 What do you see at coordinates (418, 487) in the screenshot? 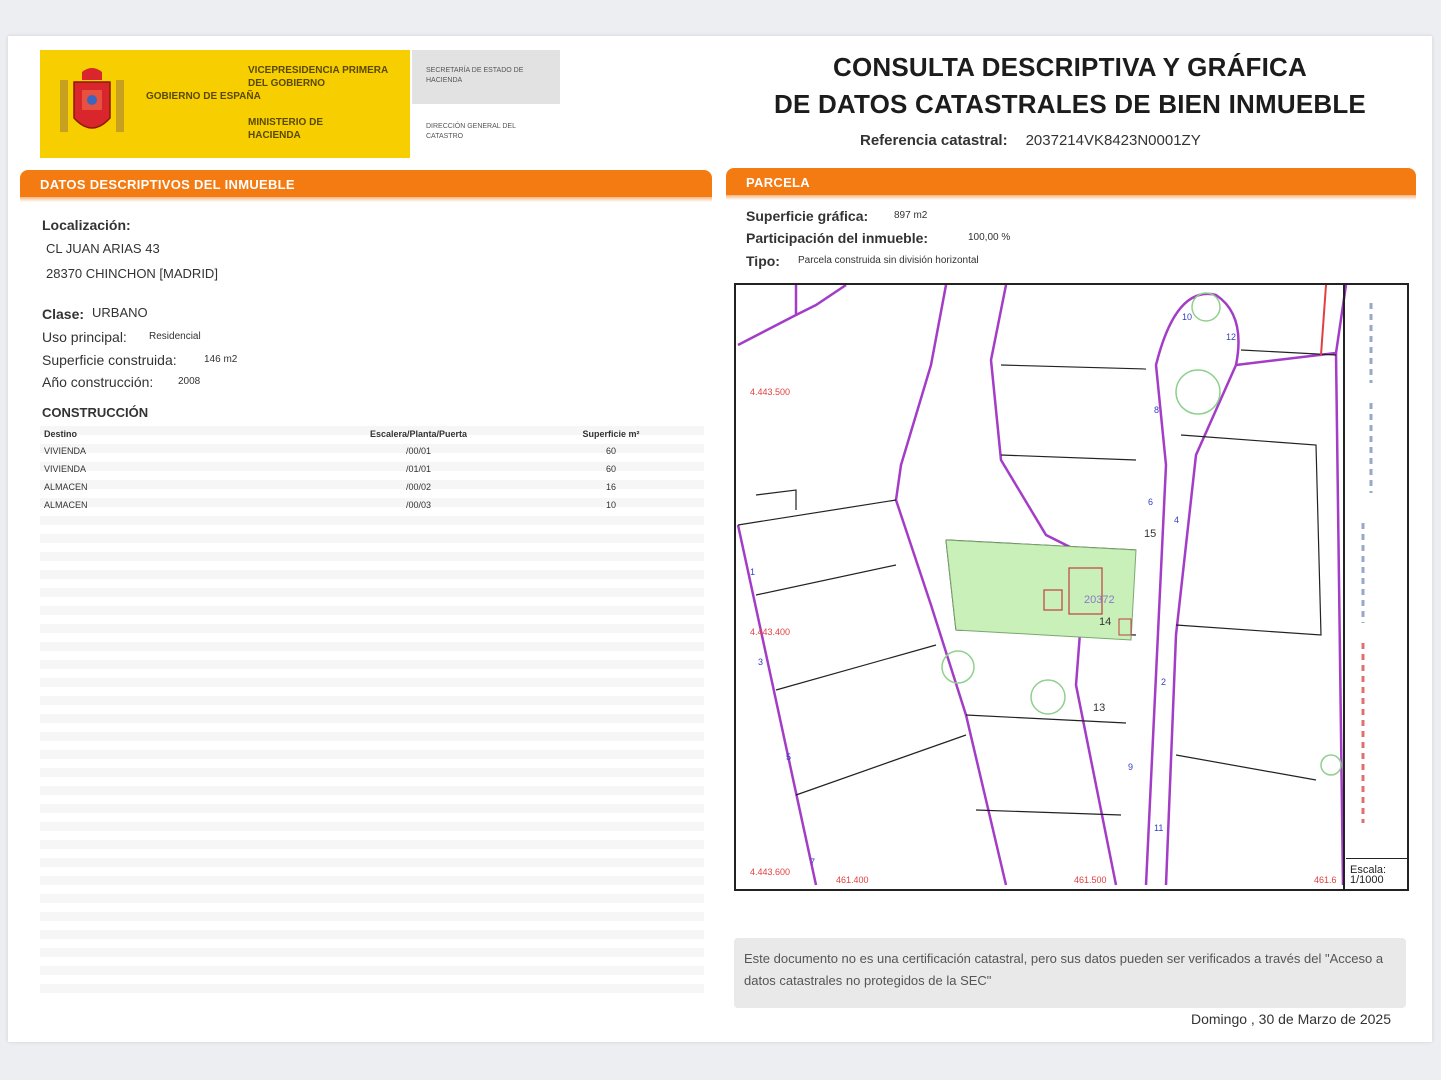
I see `cell-escalera: /00/02` at bounding box center [418, 487].